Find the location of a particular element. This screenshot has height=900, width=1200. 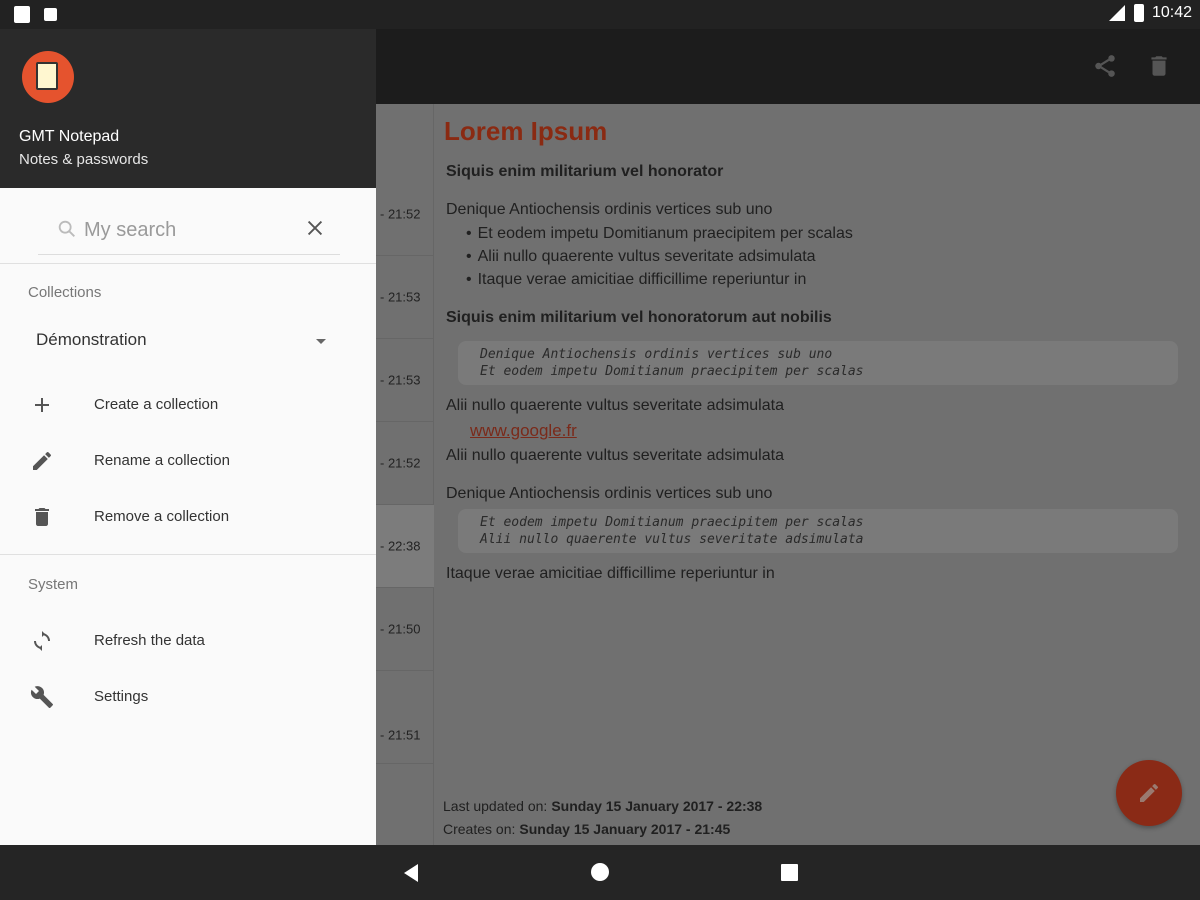

app-bar is located at coordinates (788, 66).